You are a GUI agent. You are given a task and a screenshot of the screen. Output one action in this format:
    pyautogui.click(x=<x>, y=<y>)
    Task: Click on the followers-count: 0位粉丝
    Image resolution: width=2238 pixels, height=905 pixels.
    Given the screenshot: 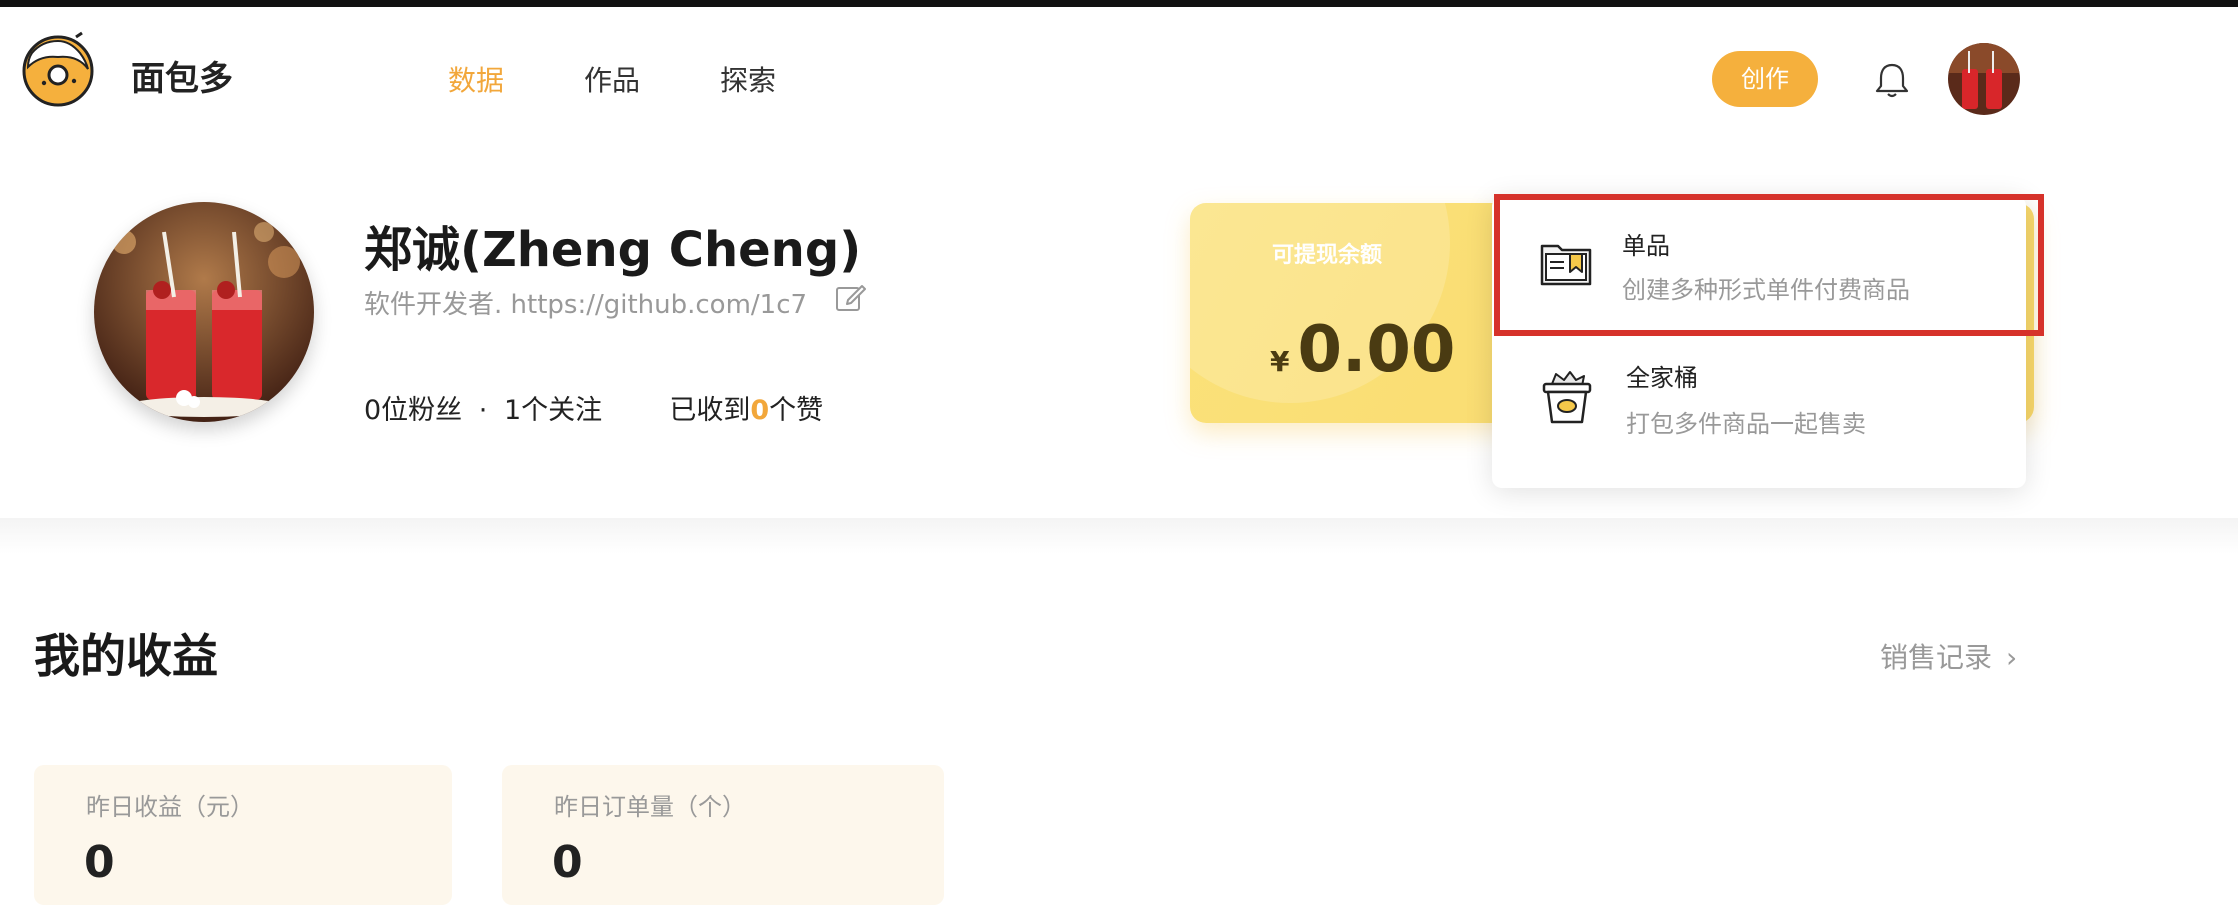 What is the action you would take?
    pyautogui.click(x=413, y=410)
    